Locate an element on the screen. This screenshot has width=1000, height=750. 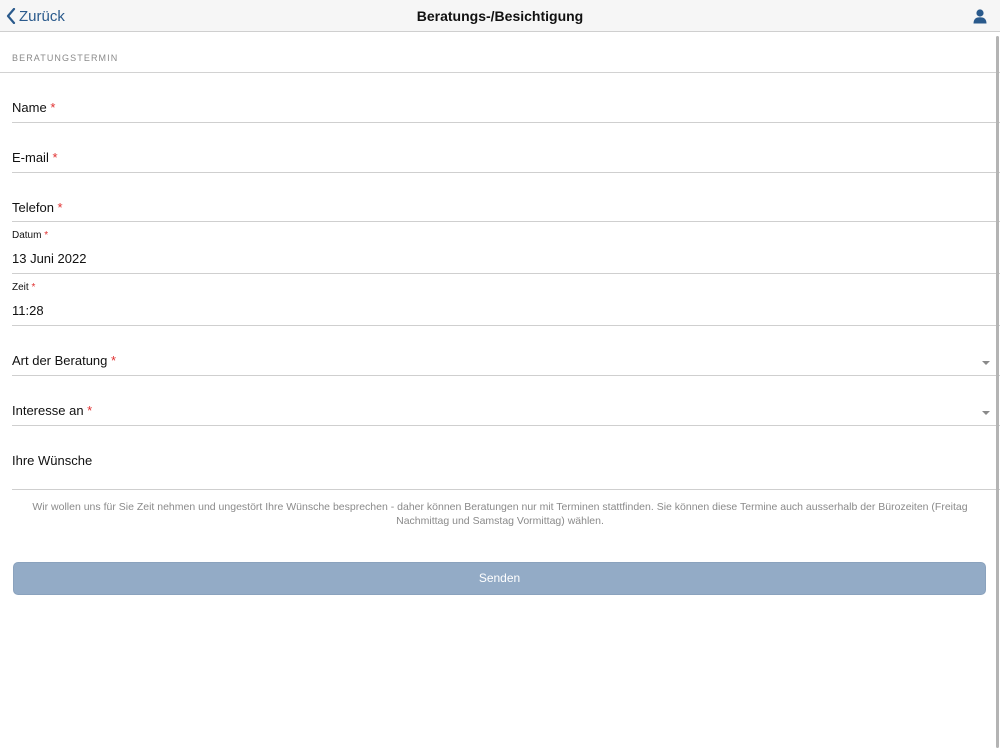
date-value: 13 Juni 2022 is located at coordinates (49, 258).